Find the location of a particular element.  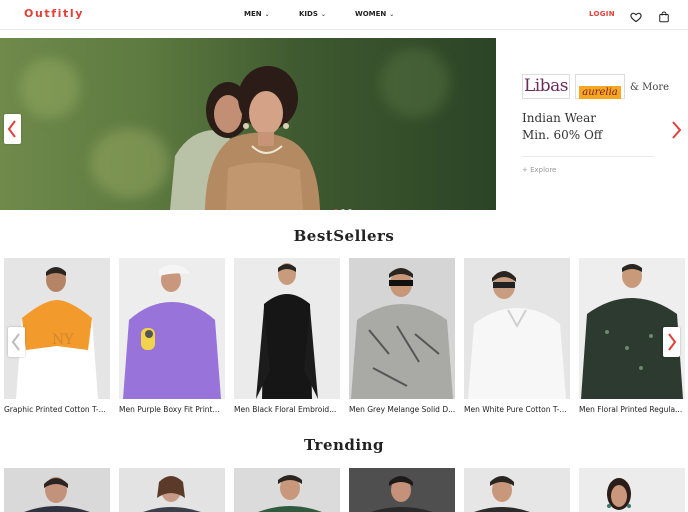

wishlist-heart-icon is located at coordinates (636, 15).